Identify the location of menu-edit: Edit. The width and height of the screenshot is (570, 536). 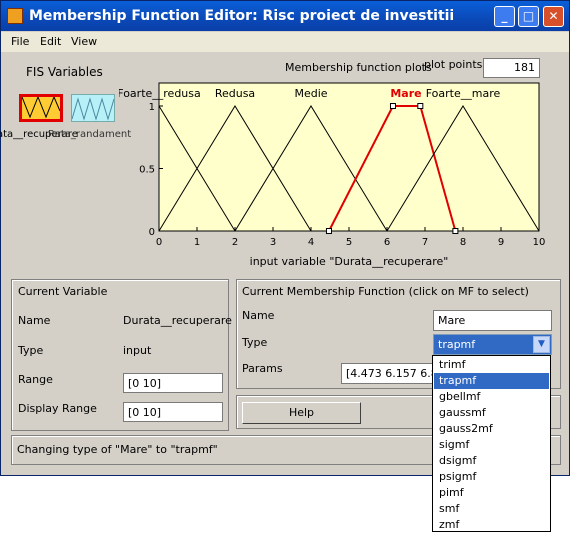
(50, 41).